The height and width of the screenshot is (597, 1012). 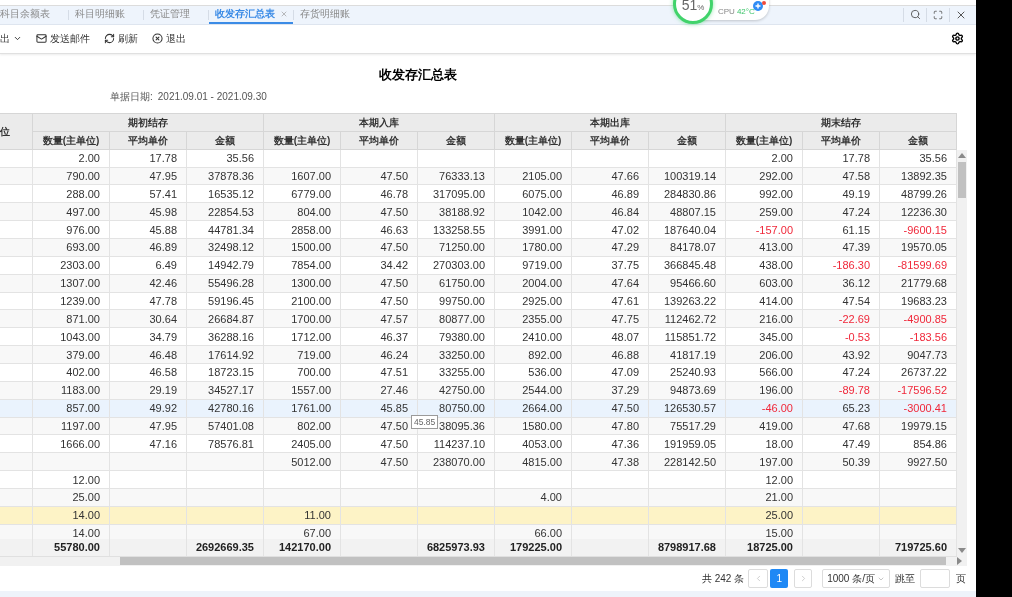 I want to click on table-cell: 33255.00, so click(x=456, y=373).